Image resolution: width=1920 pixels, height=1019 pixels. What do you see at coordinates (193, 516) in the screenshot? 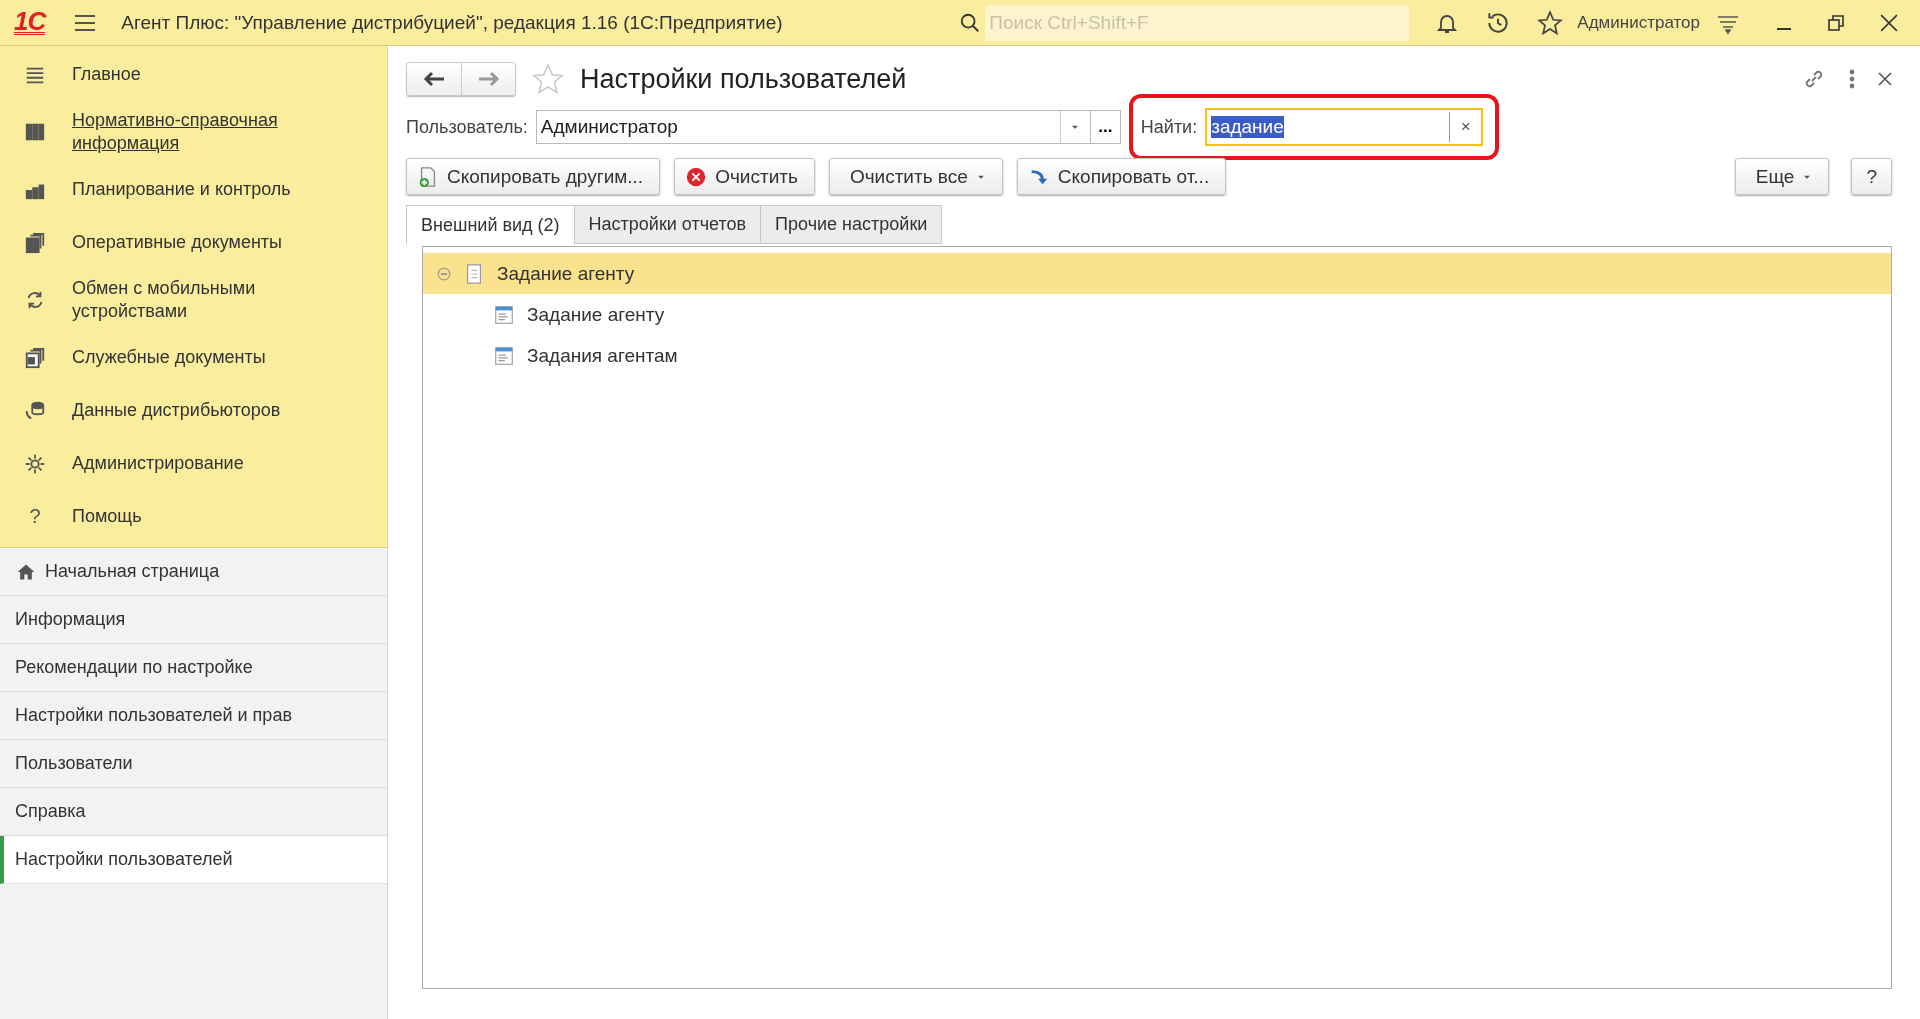
I see `section-link: ? Помощь` at bounding box center [193, 516].